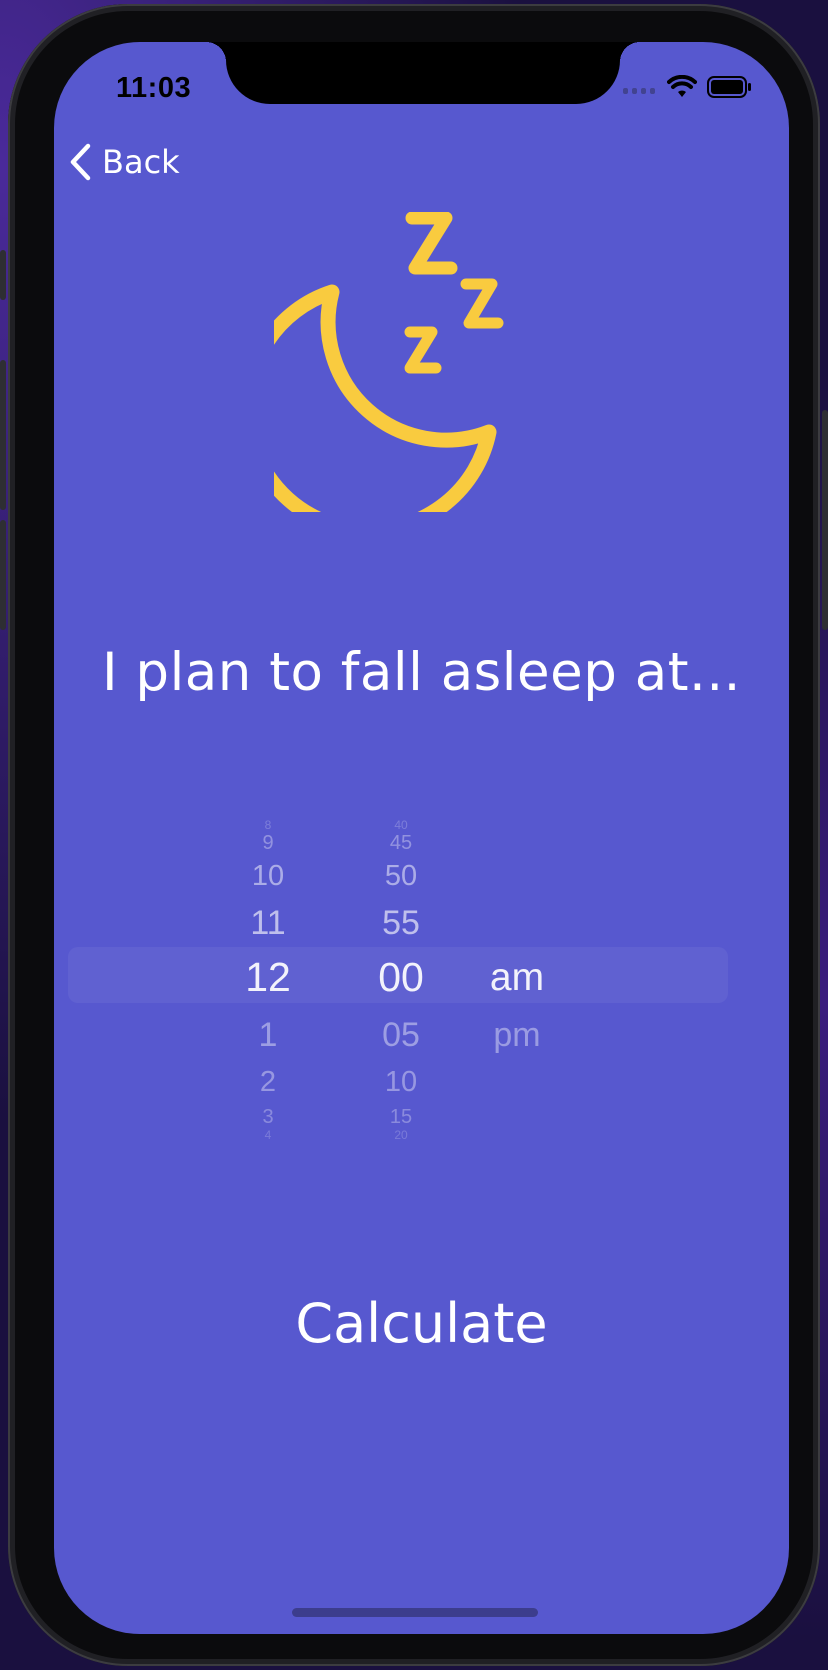  Describe the element at coordinates (141, 162) in the screenshot. I see `back-label: Back` at that location.